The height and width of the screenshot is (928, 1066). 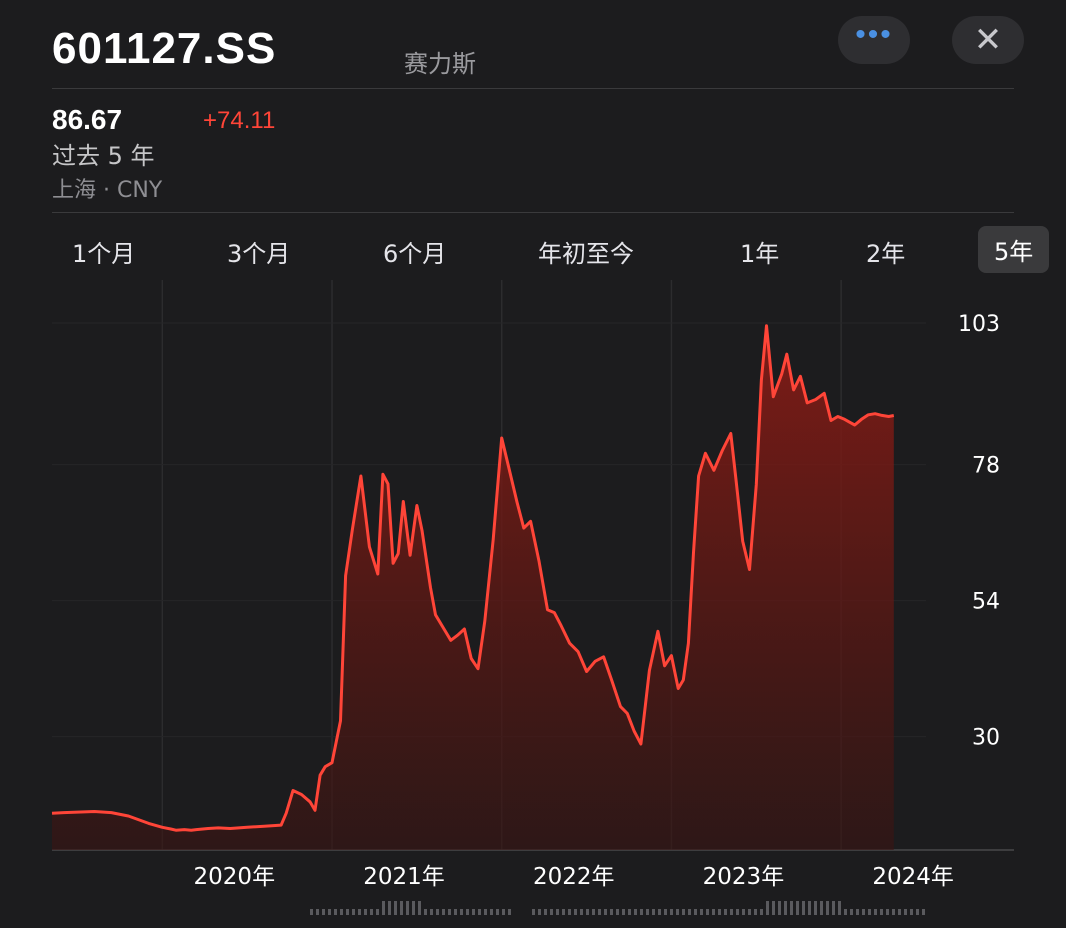 What do you see at coordinates (533, 88) in the screenshot?
I see `header-divider` at bounding box center [533, 88].